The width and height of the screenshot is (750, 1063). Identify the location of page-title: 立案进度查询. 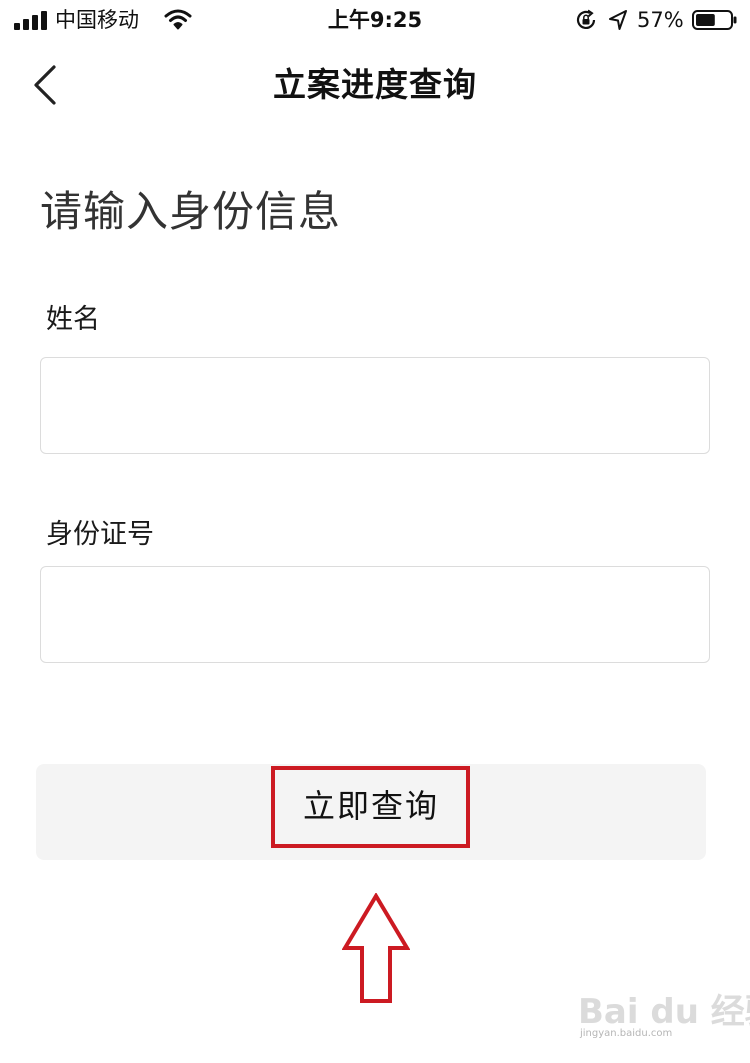
(375, 84).